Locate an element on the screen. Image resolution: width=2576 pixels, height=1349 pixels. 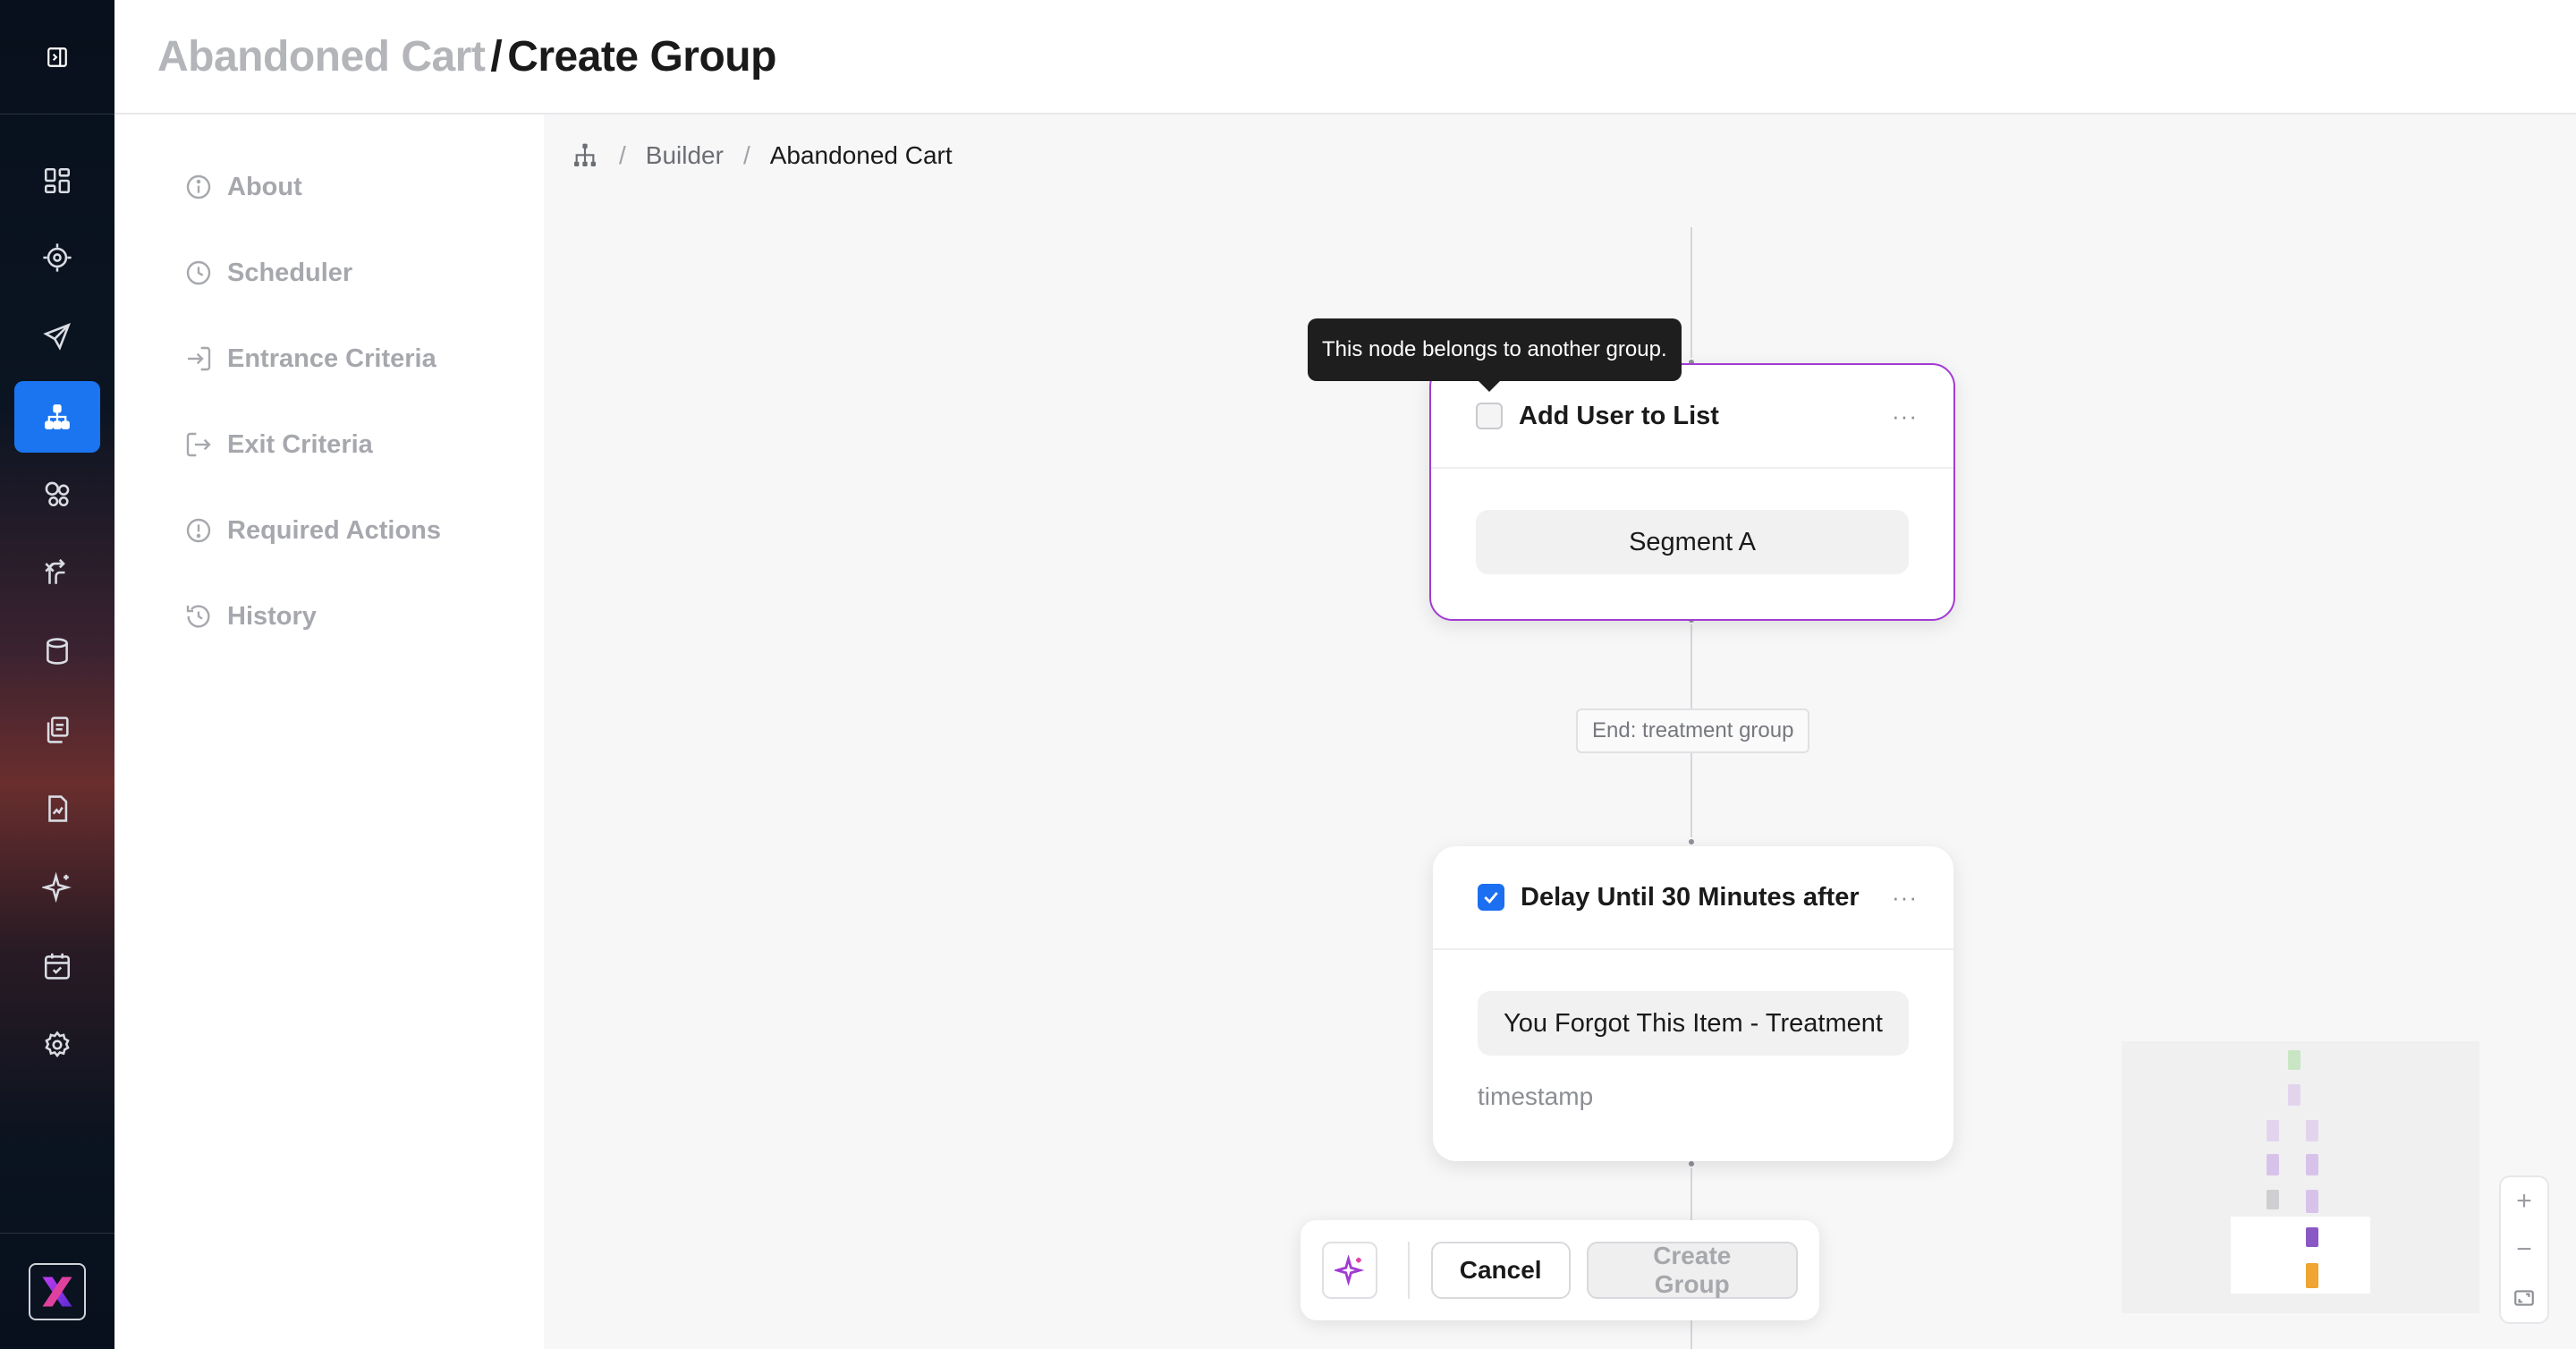
brand-x-icon is located at coordinates (57, 1291).